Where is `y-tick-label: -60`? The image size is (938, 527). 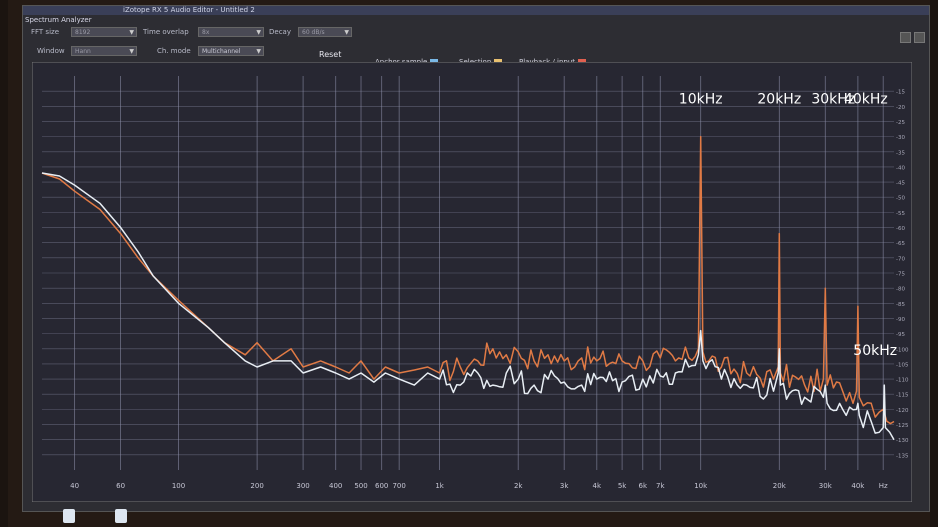 y-tick-label: -60 is located at coordinates (900, 229).